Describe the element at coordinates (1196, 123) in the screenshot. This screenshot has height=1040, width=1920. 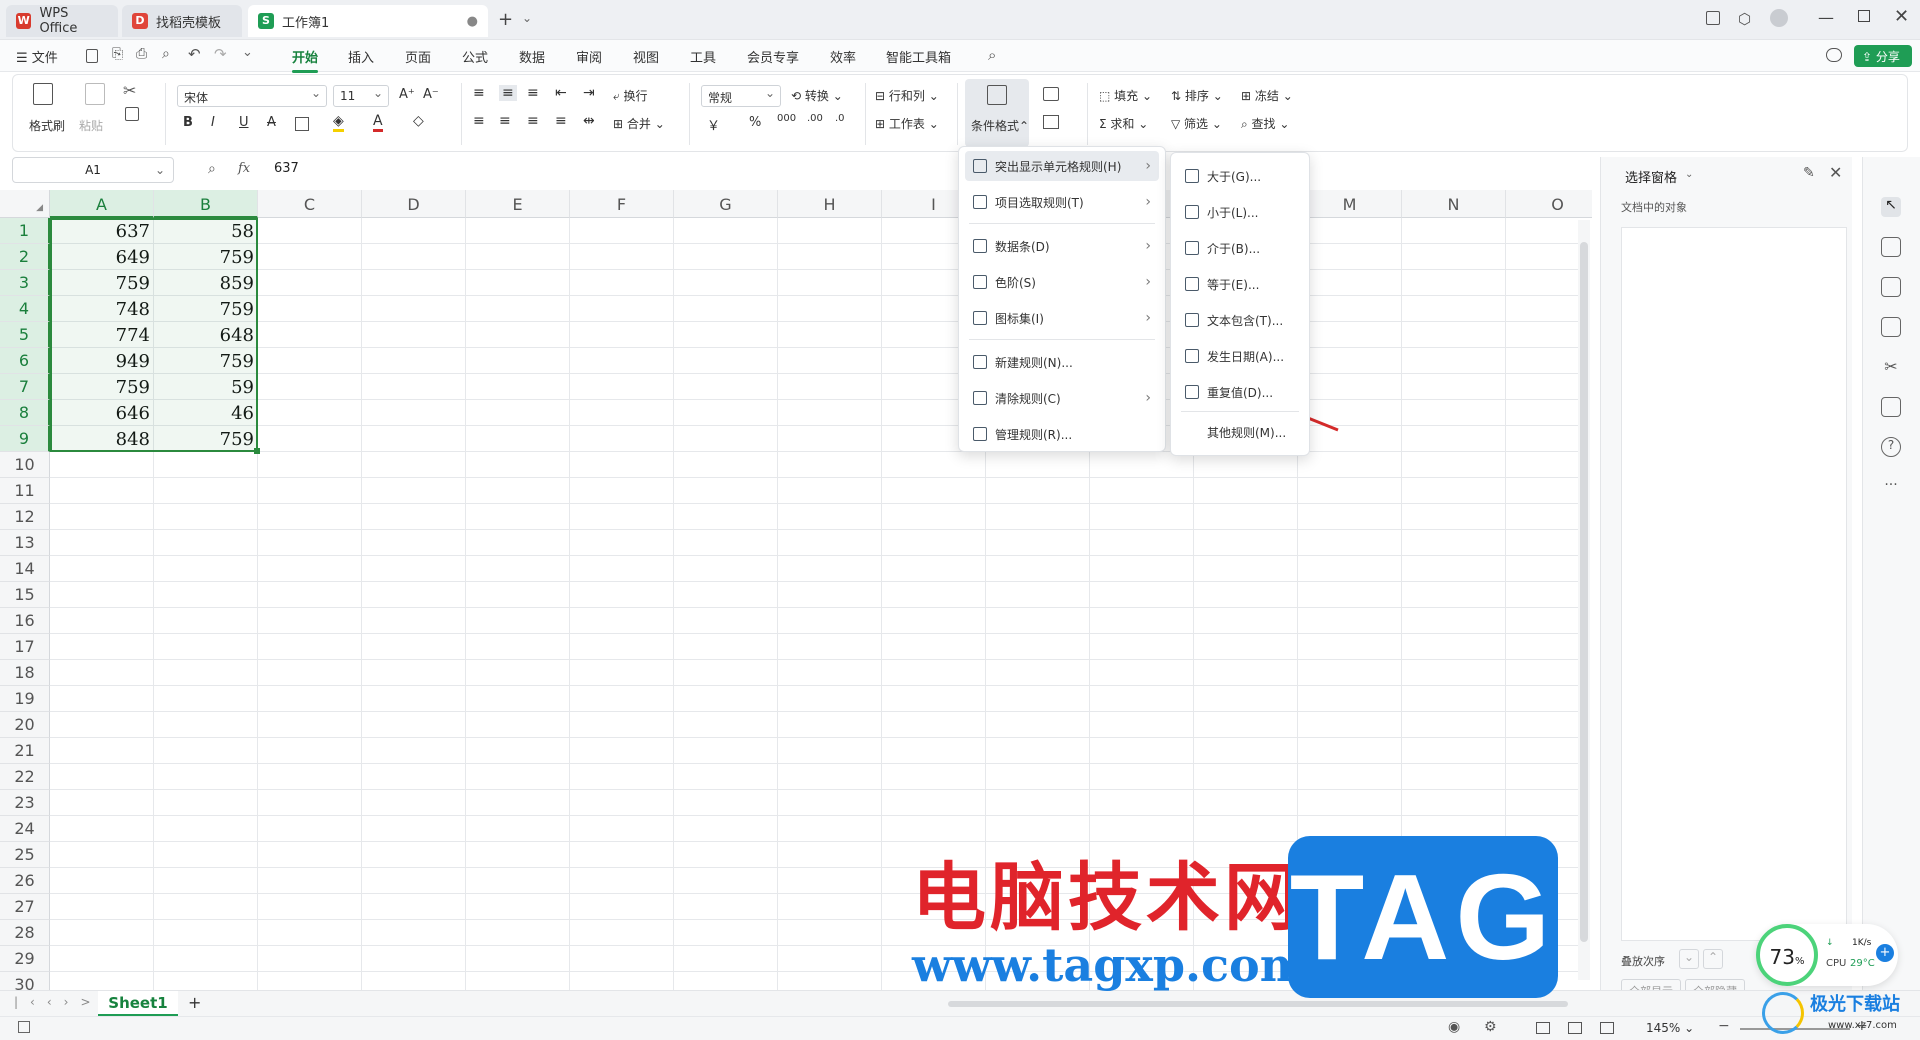
I see `filter-button: ▽ 筛选 ⌄` at that location.